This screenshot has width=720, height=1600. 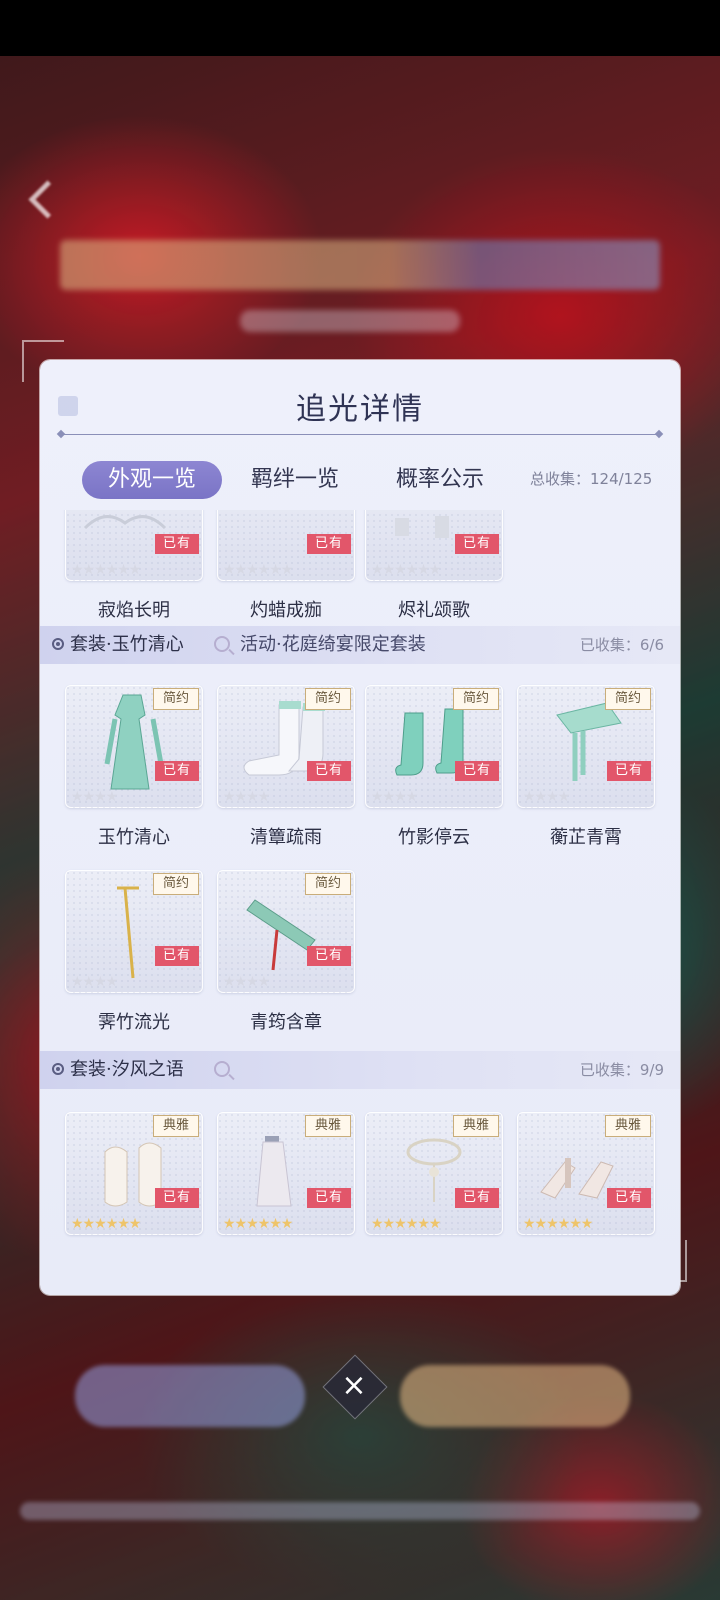 I want to click on item-card-yuzhu-flute: 简约 已有 ★★★★, so click(x=286, y=931).